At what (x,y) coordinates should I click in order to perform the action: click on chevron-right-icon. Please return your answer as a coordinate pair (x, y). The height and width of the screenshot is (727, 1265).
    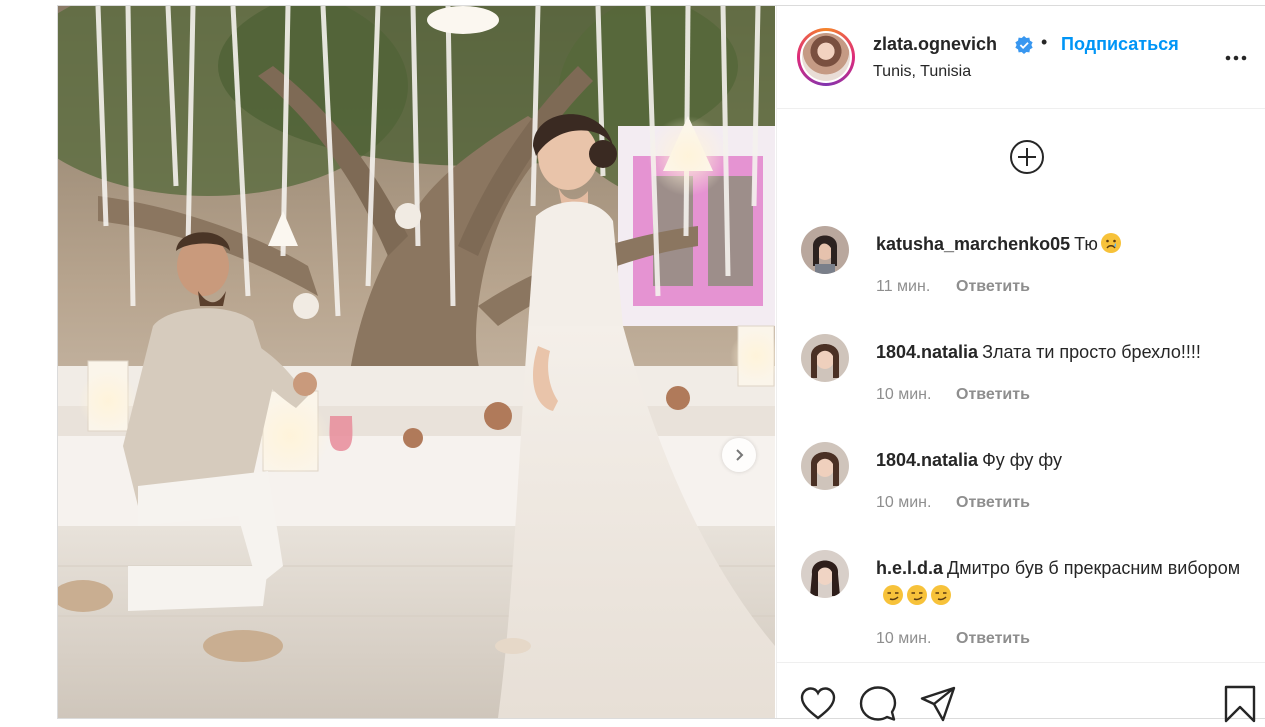
    Looking at the image, I should click on (740, 455).